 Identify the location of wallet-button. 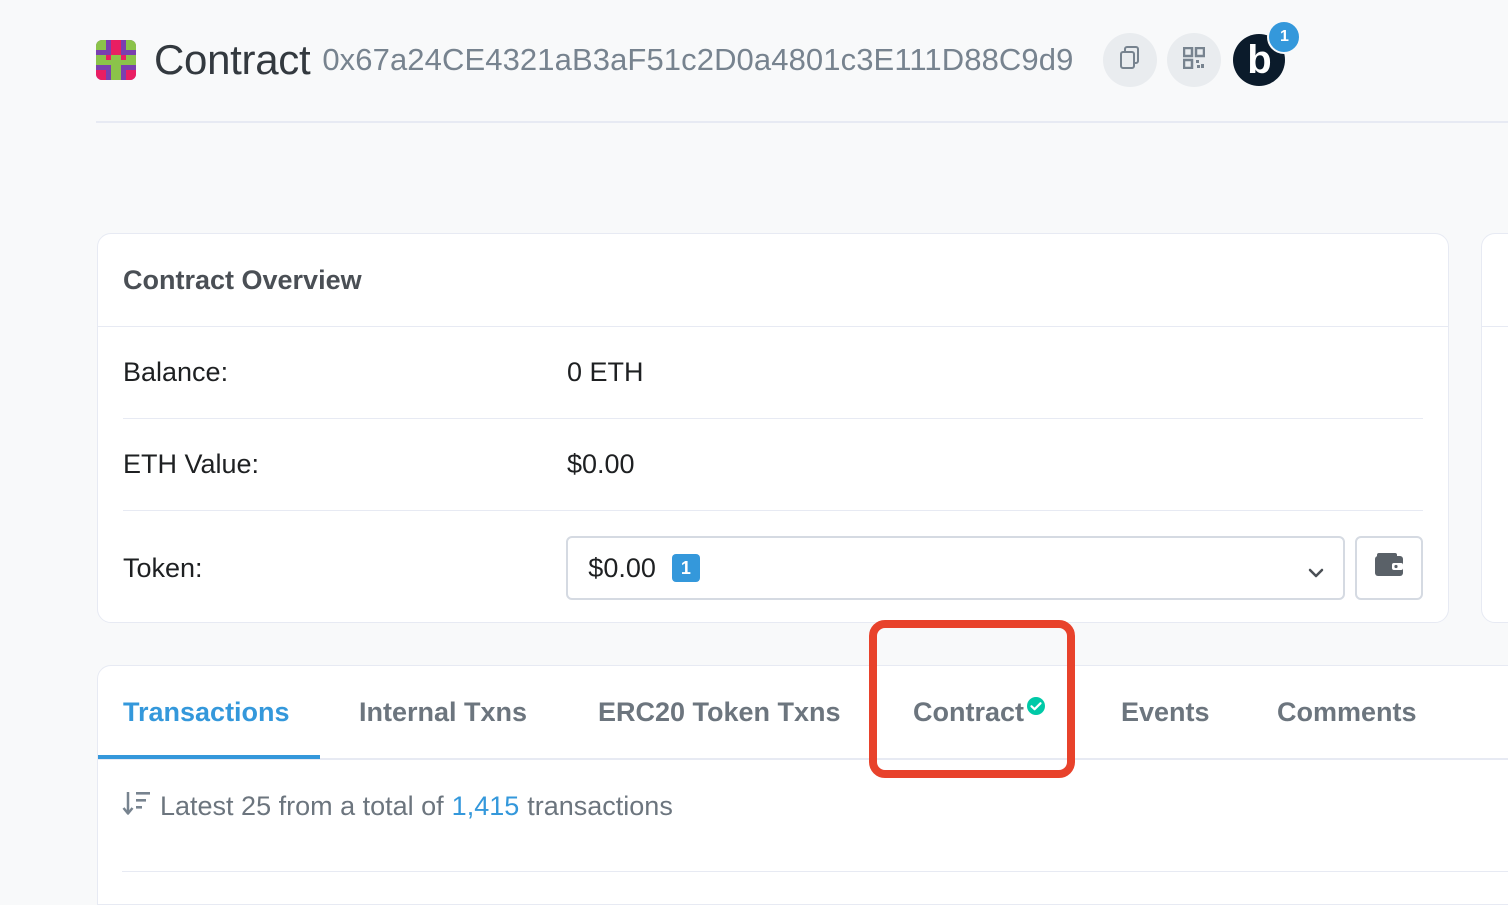
(1389, 568).